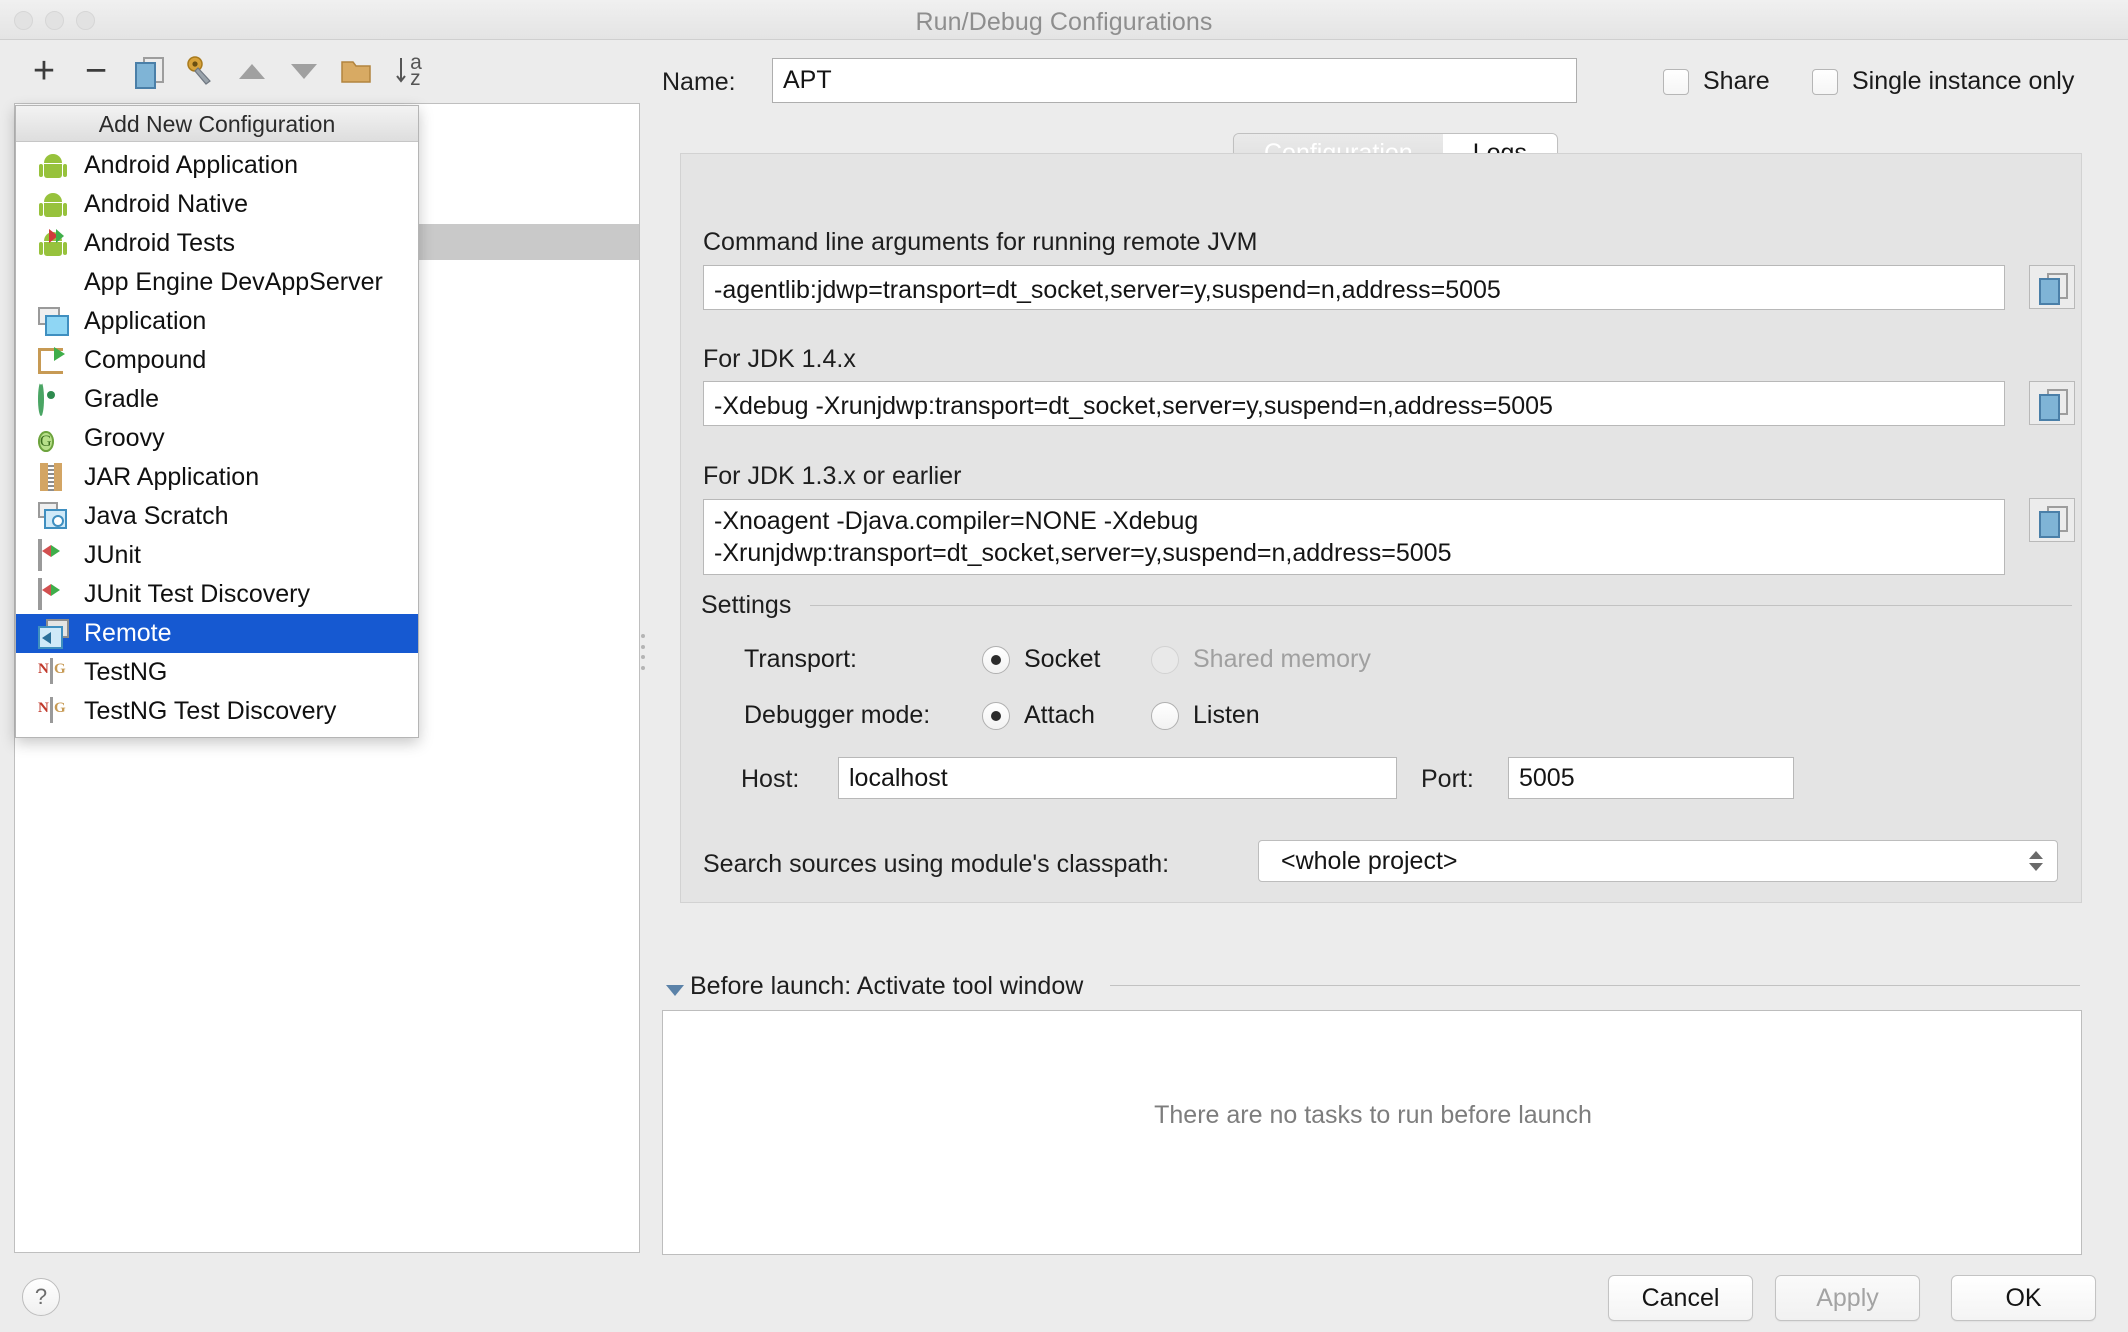 Image resolution: width=2128 pixels, height=1332 pixels. Describe the element at coordinates (1117, 778) in the screenshot. I see `host-input: localhost` at that location.